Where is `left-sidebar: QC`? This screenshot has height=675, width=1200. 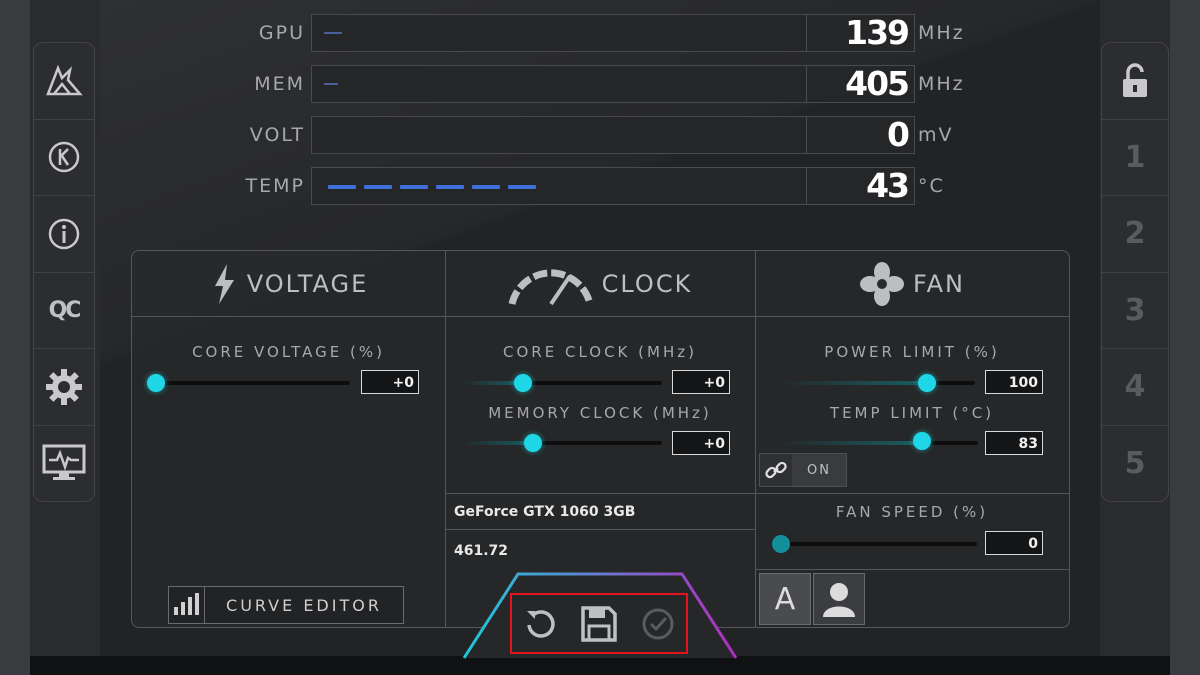
left-sidebar: QC is located at coordinates (64, 272).